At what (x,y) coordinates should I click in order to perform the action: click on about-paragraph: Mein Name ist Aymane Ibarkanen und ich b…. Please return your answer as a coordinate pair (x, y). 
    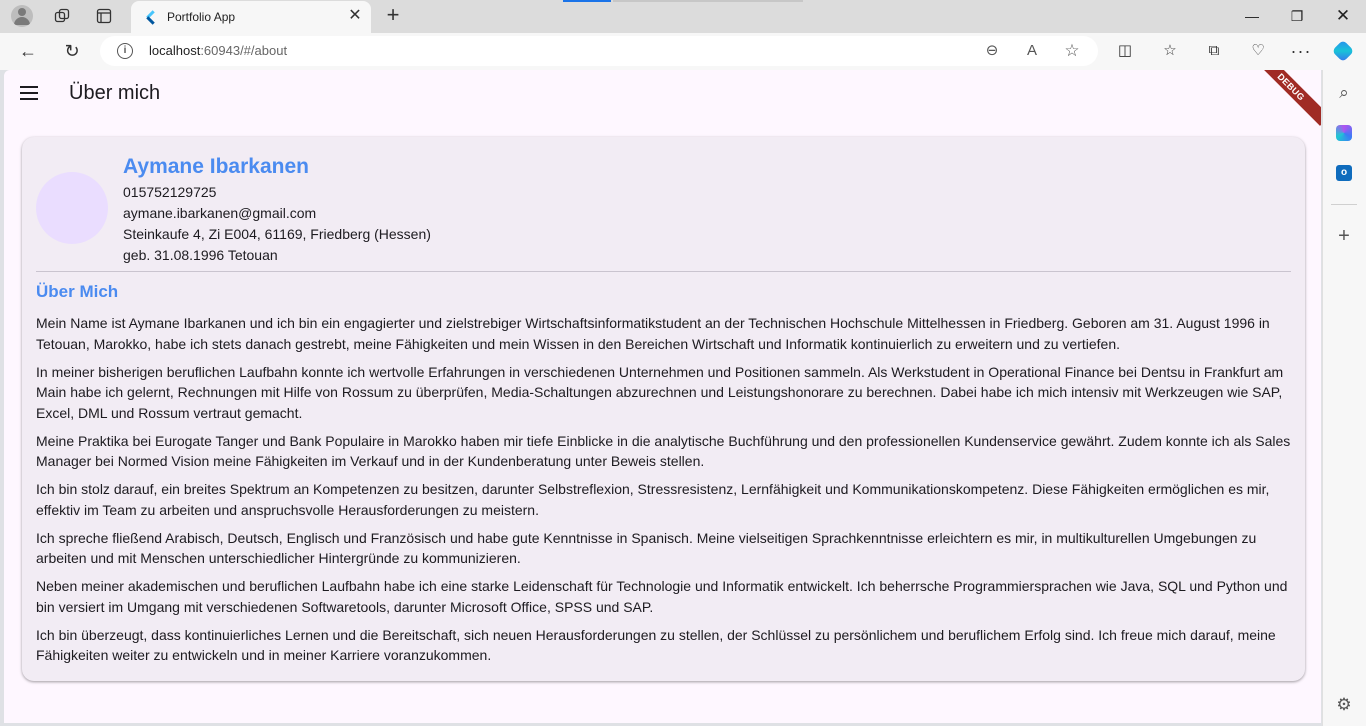
    Looking at the image, I should click on (653, 333).